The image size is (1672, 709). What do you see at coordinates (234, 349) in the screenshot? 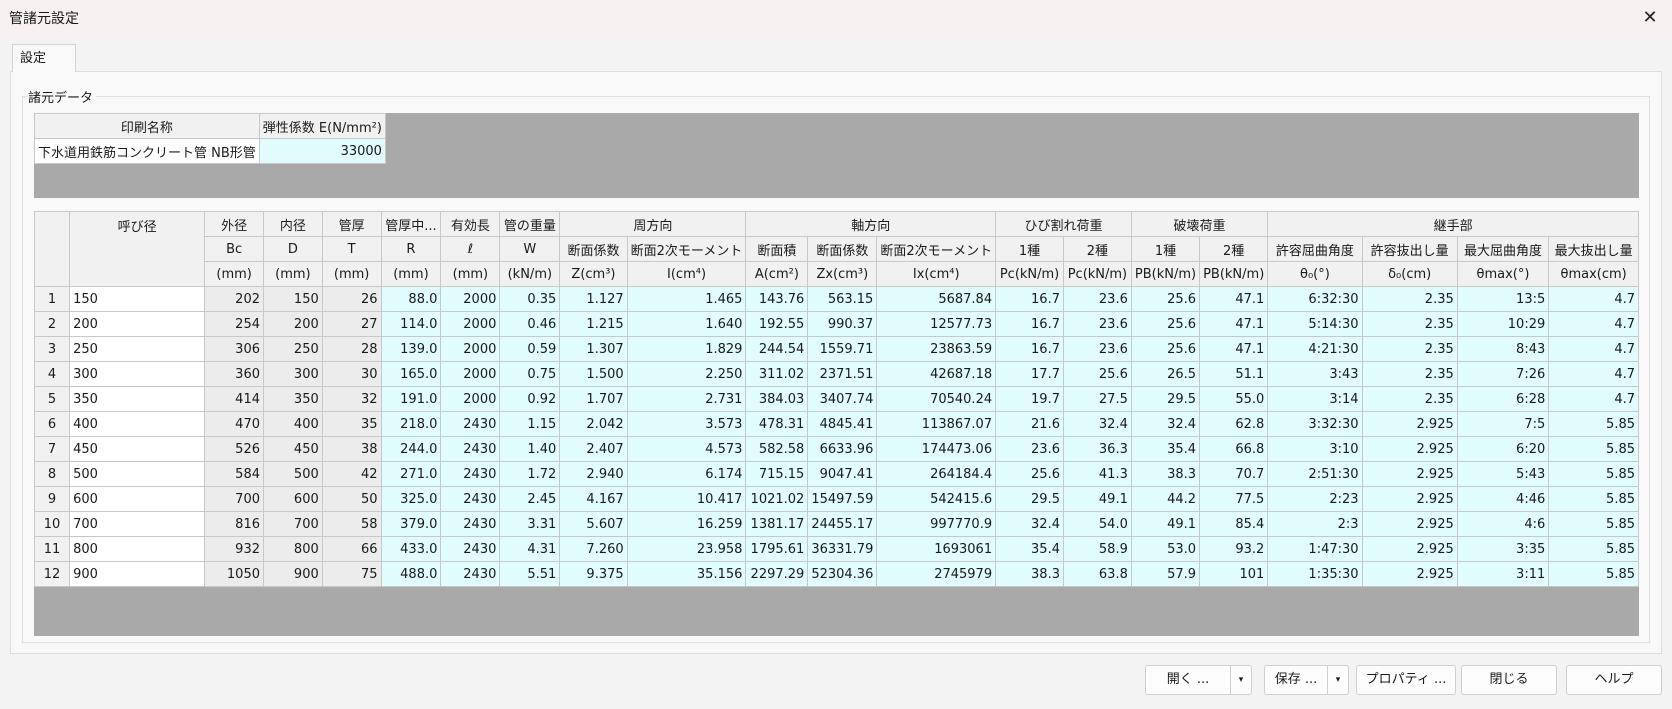
I see `table-cell: 306` at bounding box center [234, 349].